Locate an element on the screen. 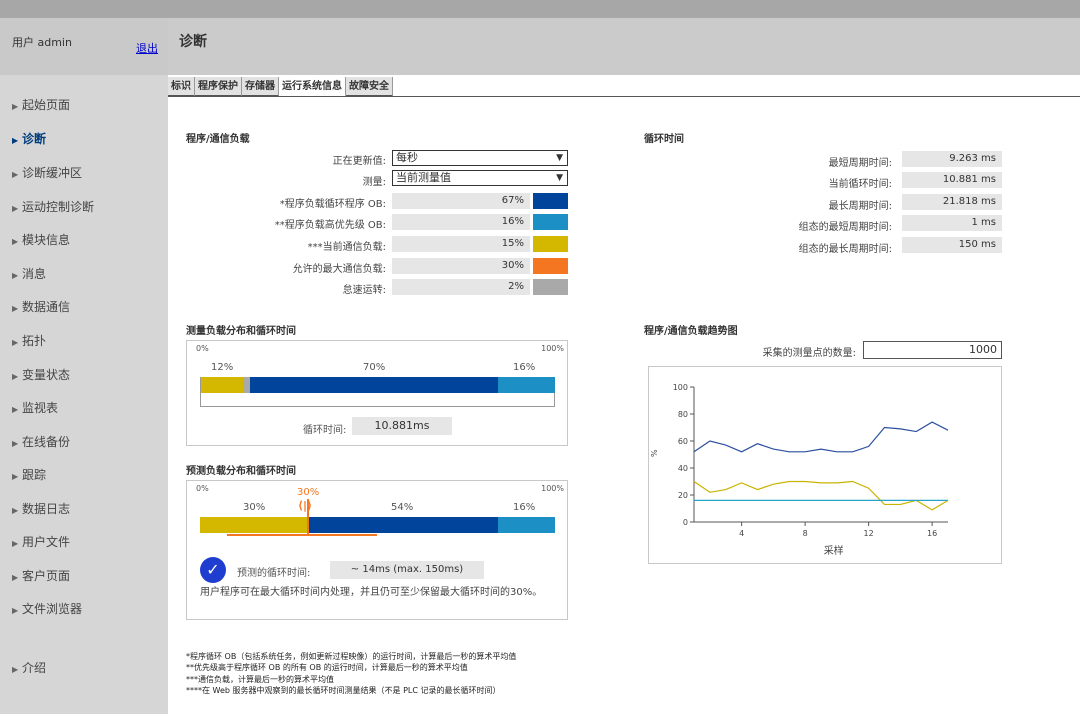  logout-link: 退出 is located at coordinates (147, 48).